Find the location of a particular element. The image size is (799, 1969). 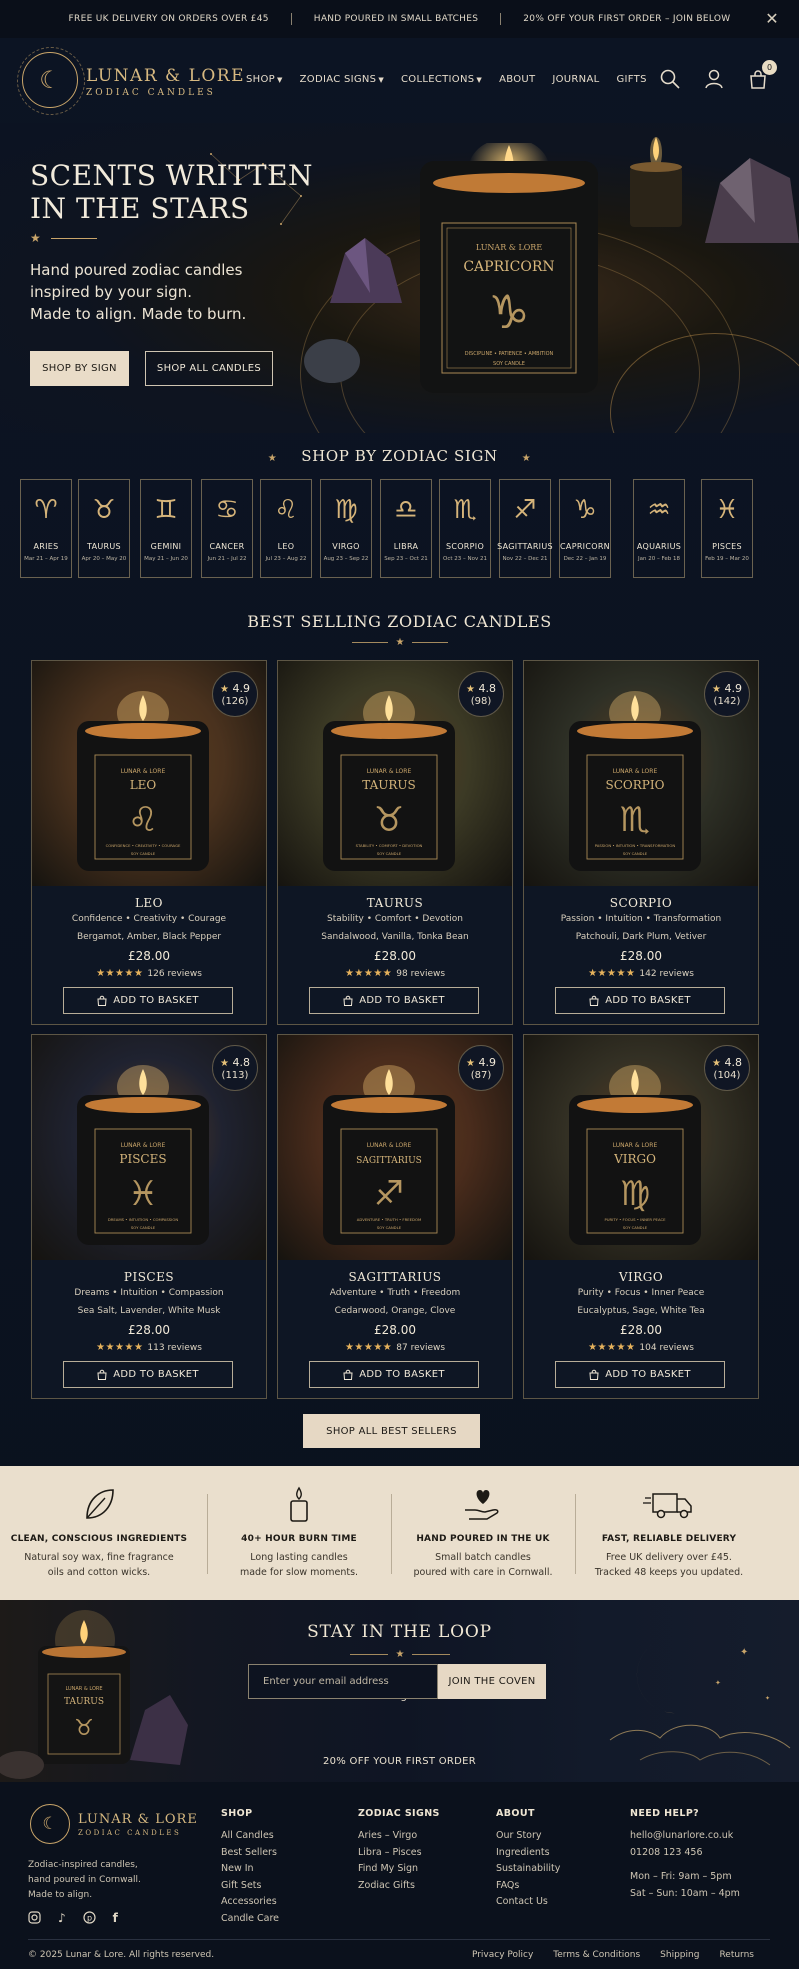

footer-link: Ingredients is located at coordinates (528, 1853).